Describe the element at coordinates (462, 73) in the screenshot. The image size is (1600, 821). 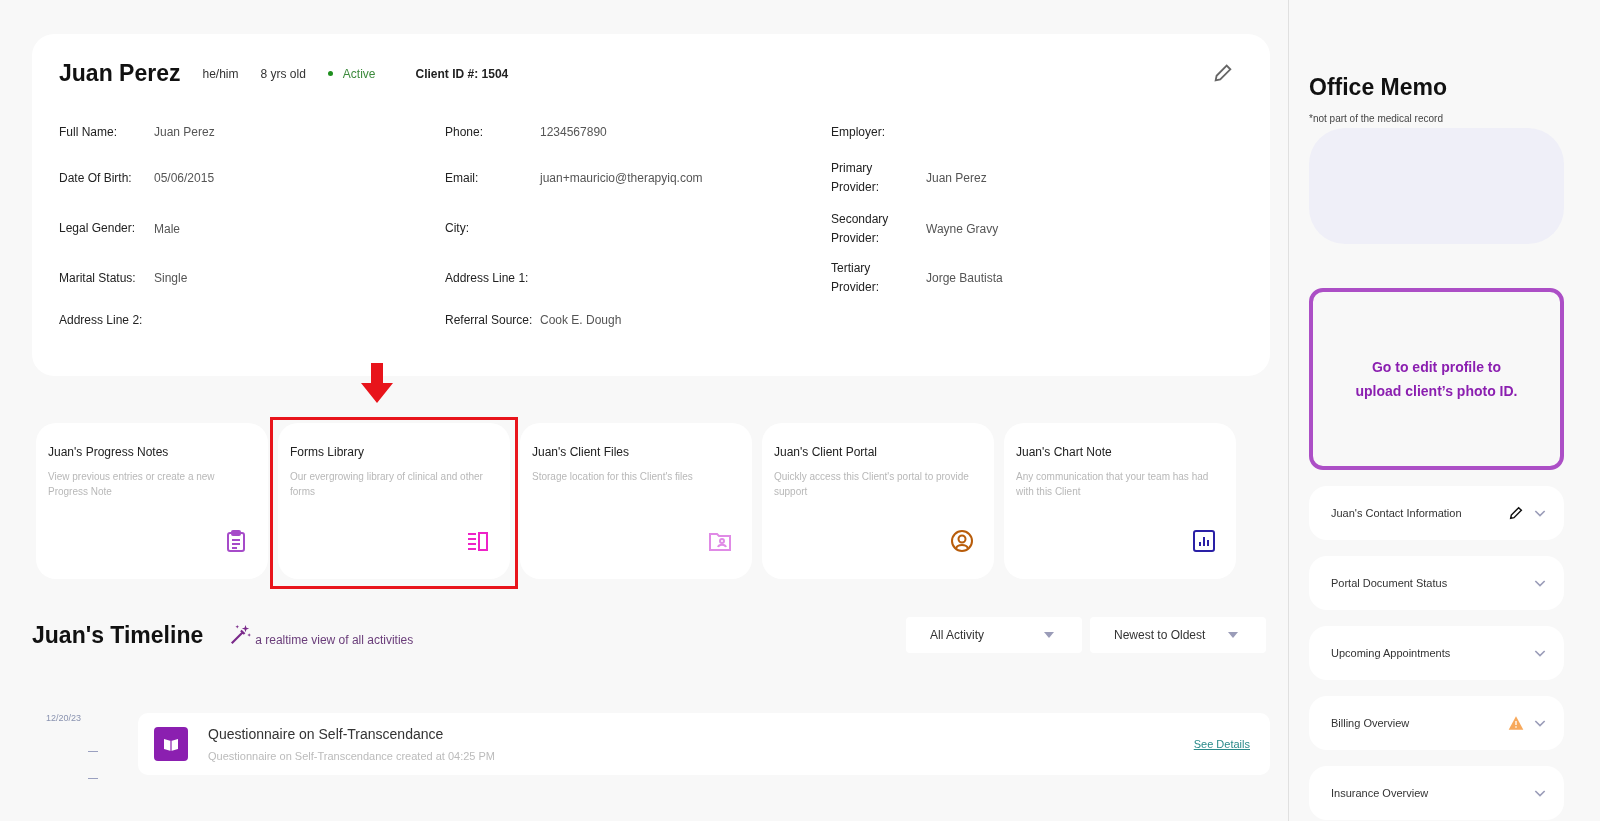
I see `client-id: Client ID #: 1504` at that location.